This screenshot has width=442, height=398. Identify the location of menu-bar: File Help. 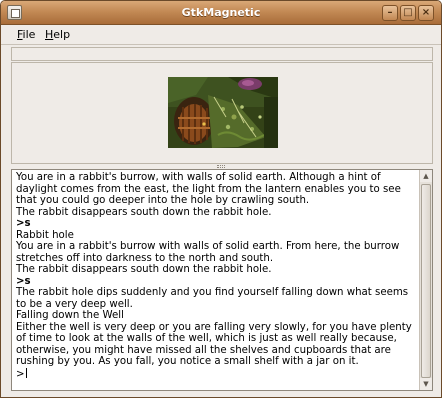
(221, 35).